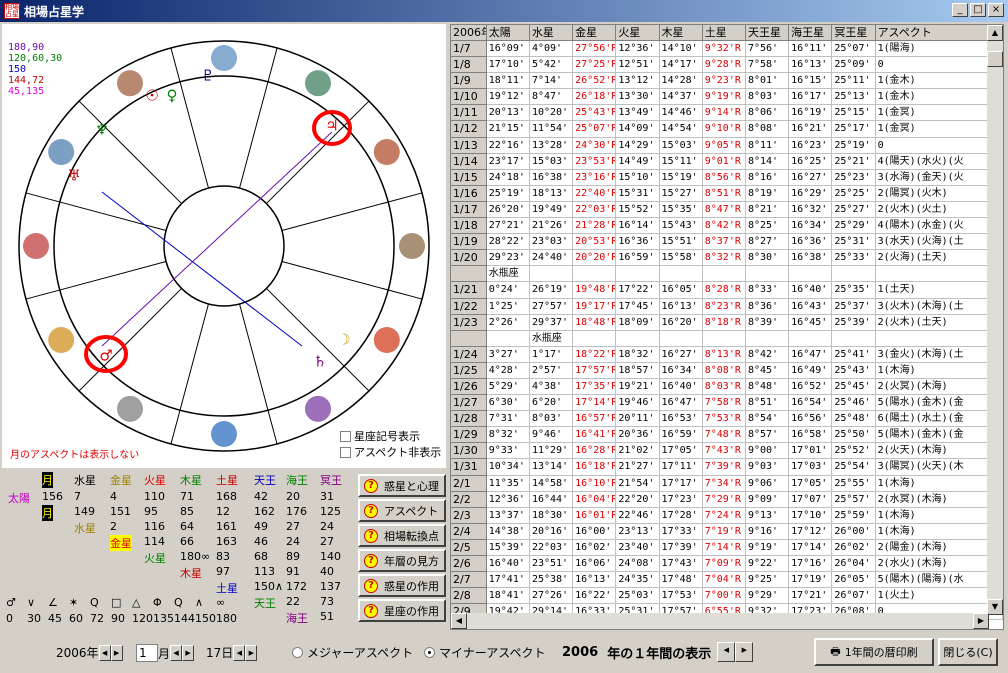  I want to click on help-button: ? 惑星と心理, so click(402, 485).